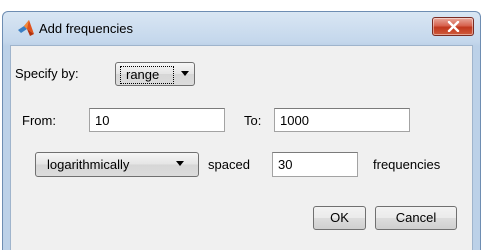 This screenshot has width=489, height=250. I want to click on specify-by-dropdown: range, so click(155, 74).